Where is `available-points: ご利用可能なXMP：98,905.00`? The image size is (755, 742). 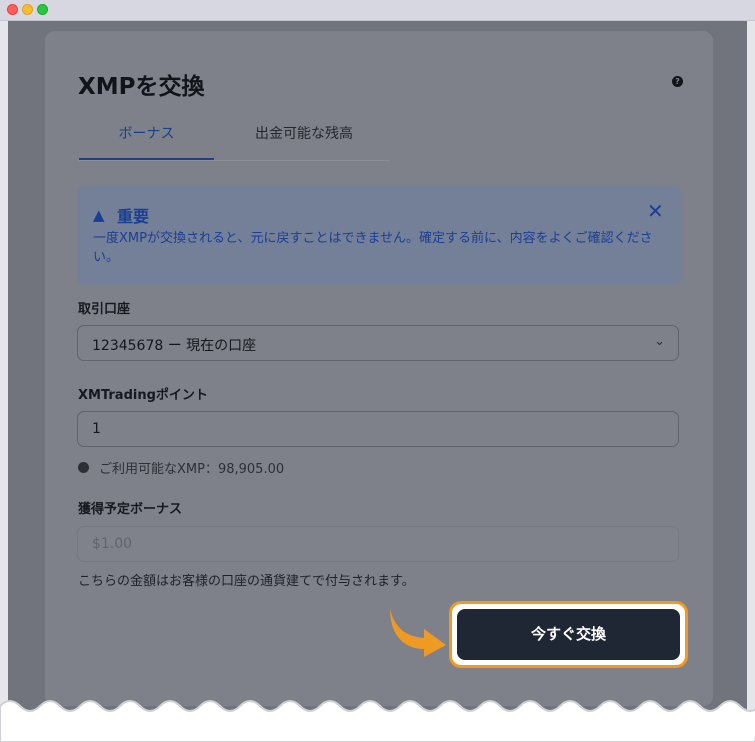 available-points: ご利用可能なXMP：98,905.00 is located at coordinates (192, 469).